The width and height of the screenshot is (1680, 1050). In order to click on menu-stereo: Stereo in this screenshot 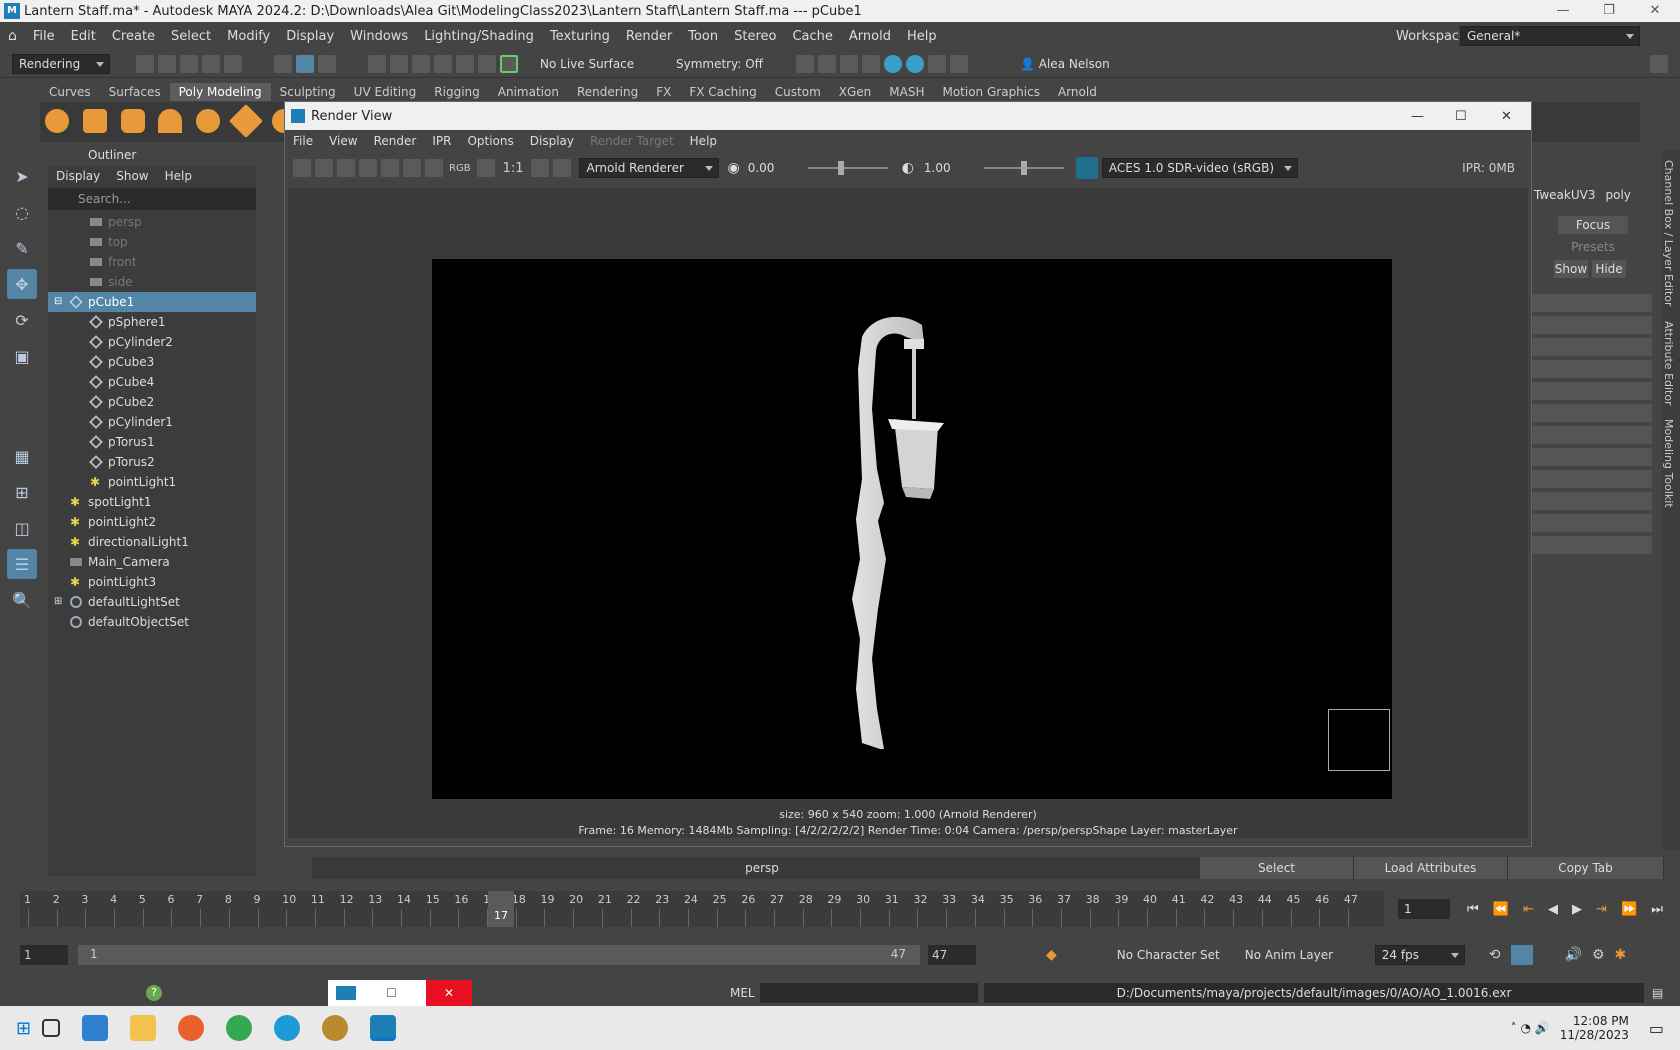, I will do `click(755, 36)`.